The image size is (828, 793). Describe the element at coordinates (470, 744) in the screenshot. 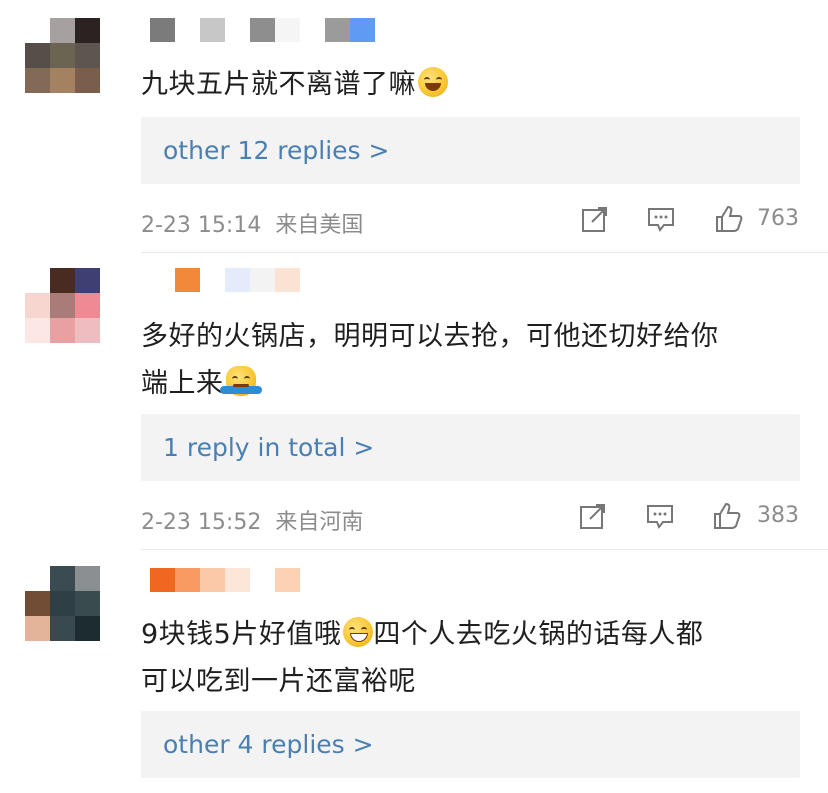

I see `replies-link: other 4 replies >` at that location.